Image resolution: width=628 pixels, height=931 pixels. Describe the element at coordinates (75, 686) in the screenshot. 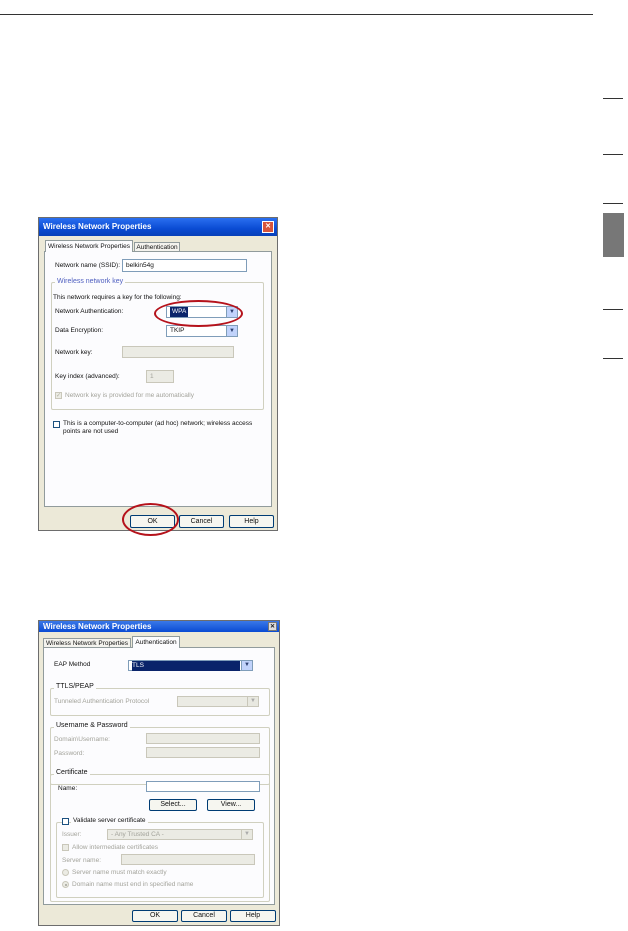

I see `ttls-peap-group-title: TTLS/PEAP` at that location.